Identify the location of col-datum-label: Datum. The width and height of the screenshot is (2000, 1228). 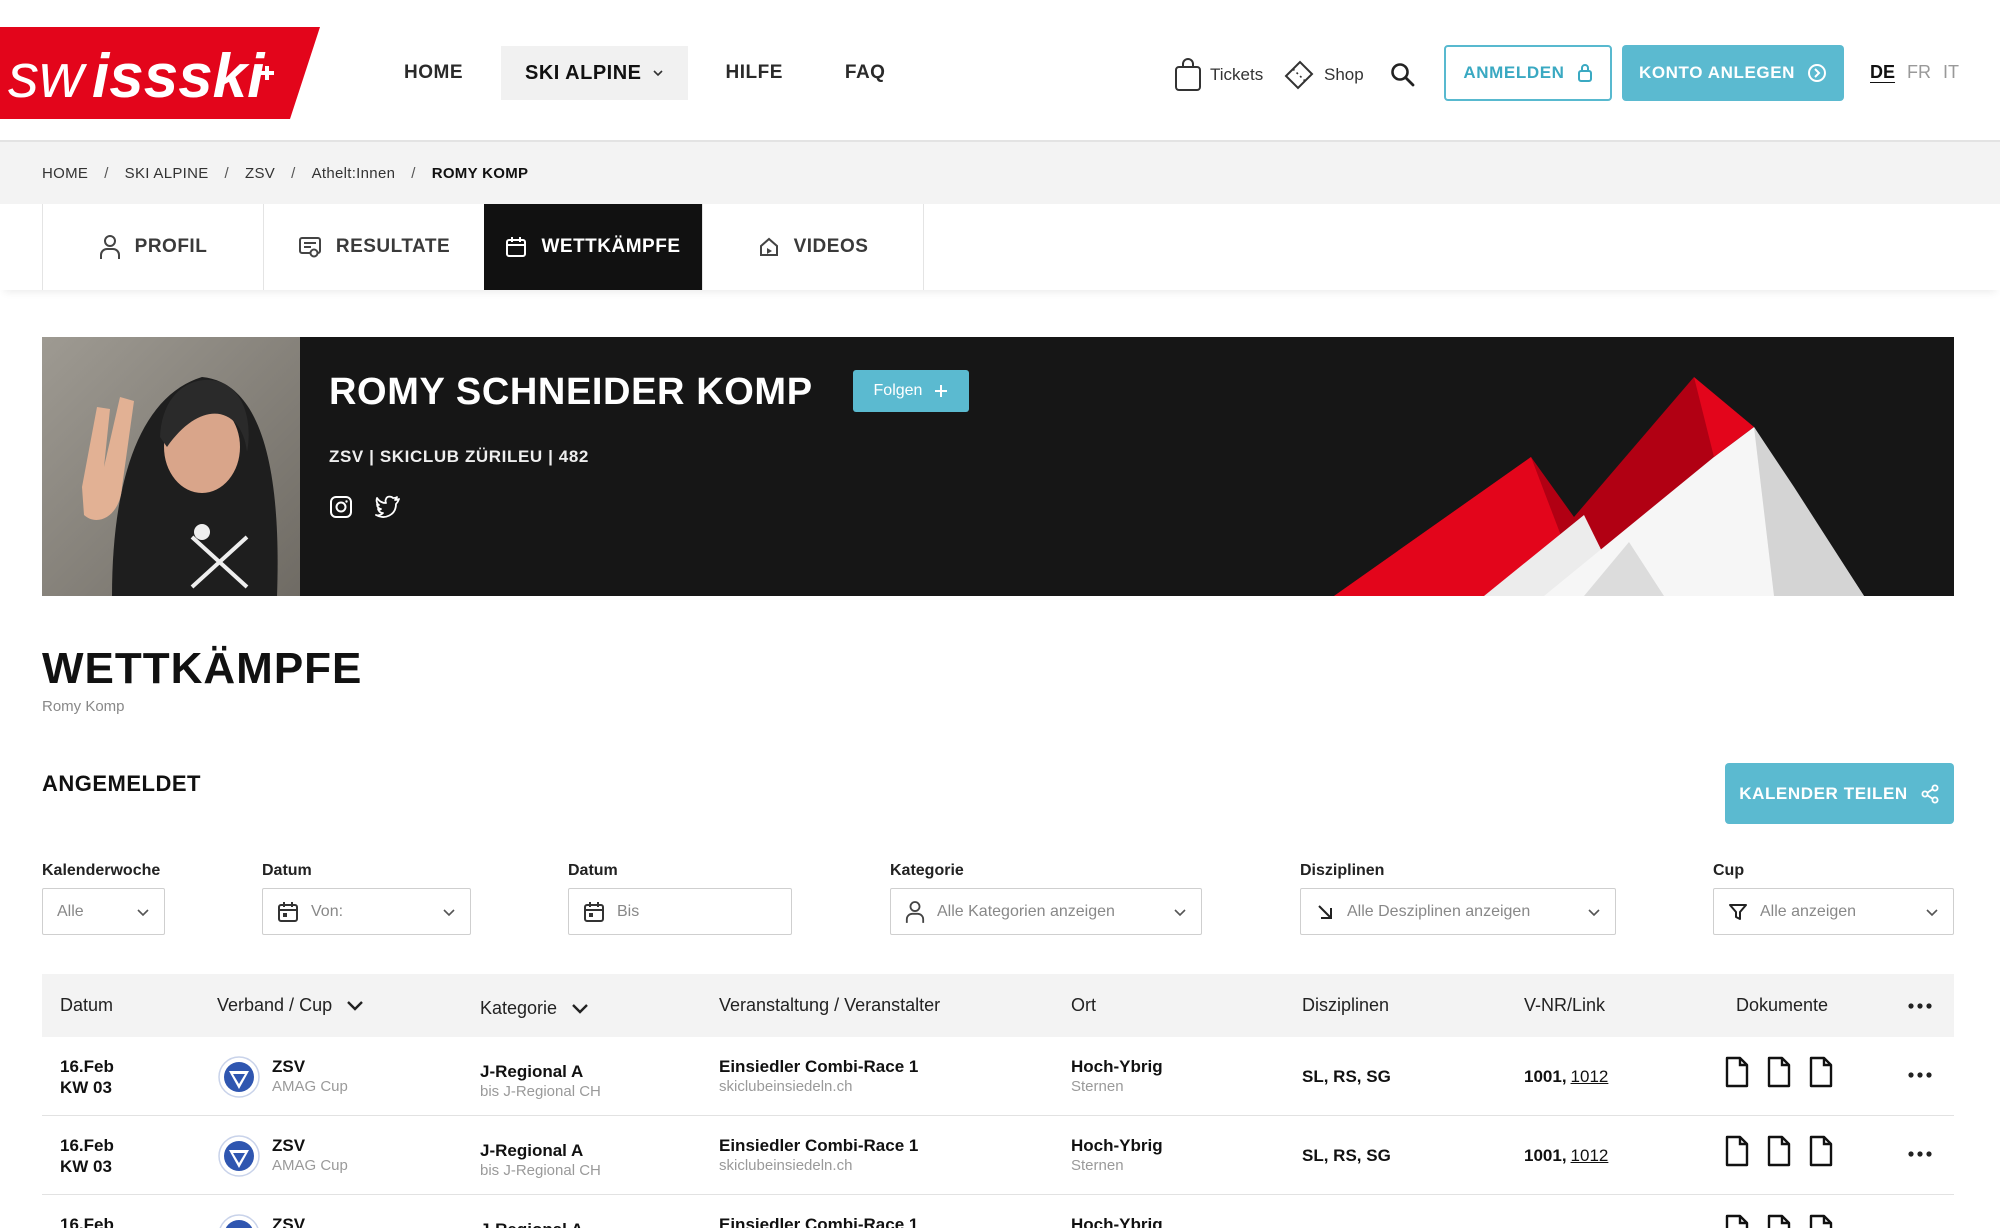
(87, 1005).